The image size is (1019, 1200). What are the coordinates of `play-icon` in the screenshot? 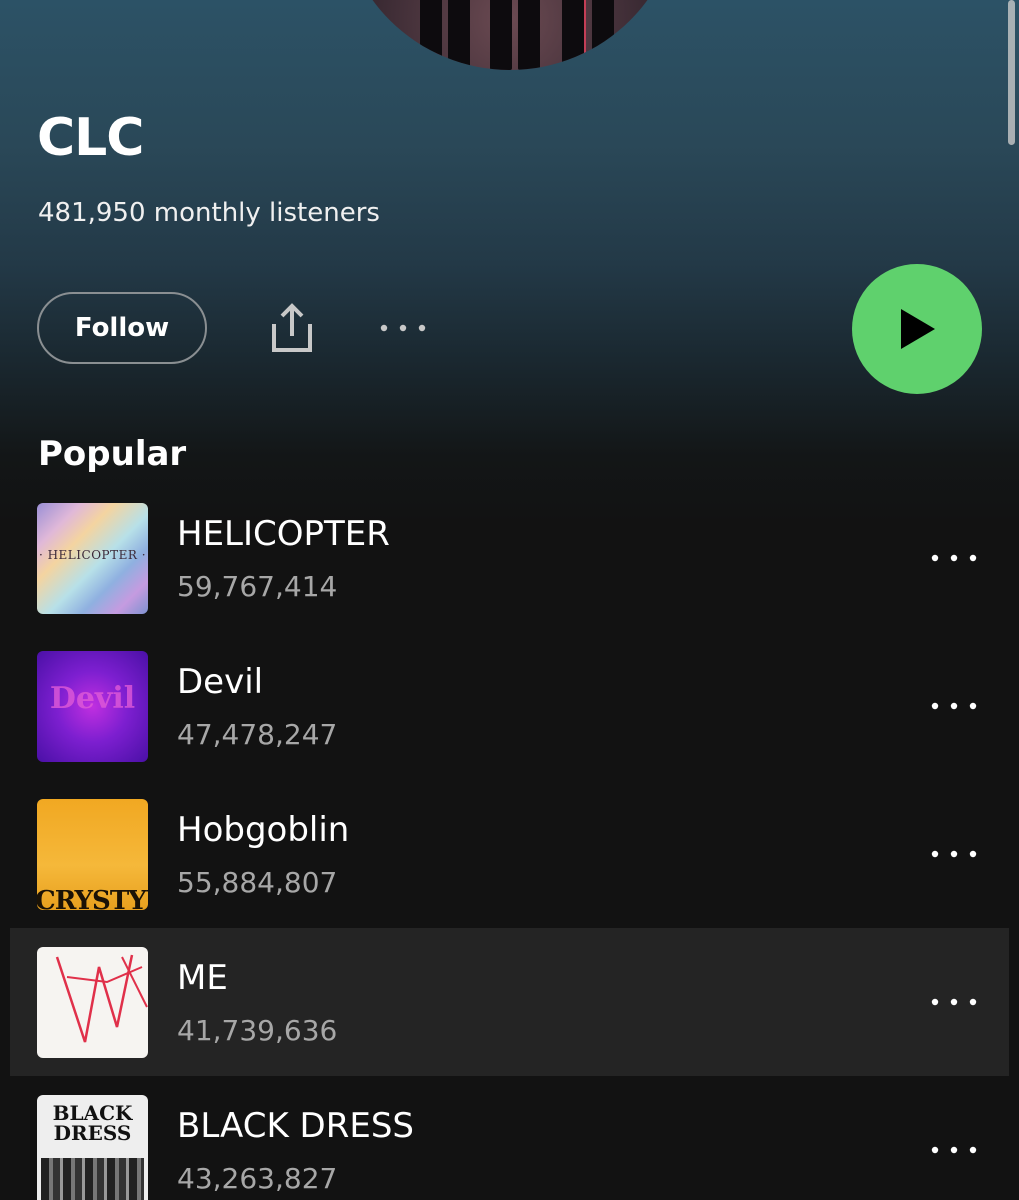 It's located at (918, 329).